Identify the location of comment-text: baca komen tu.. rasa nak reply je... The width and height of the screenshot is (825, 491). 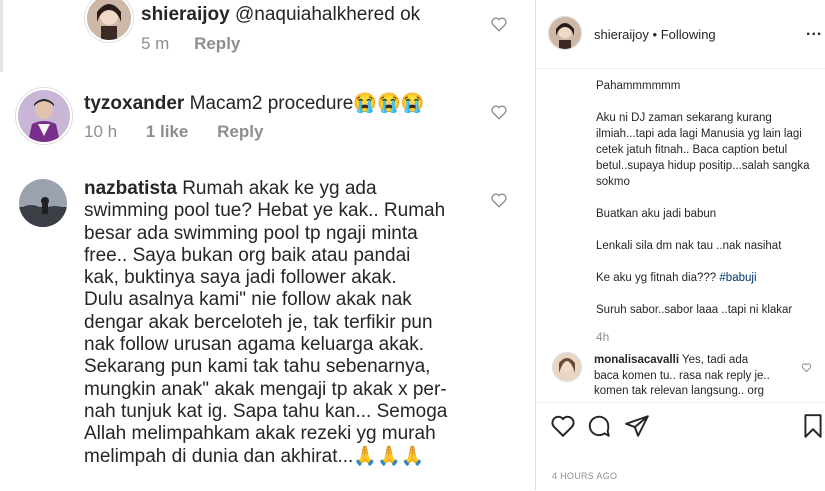
(682, 375).